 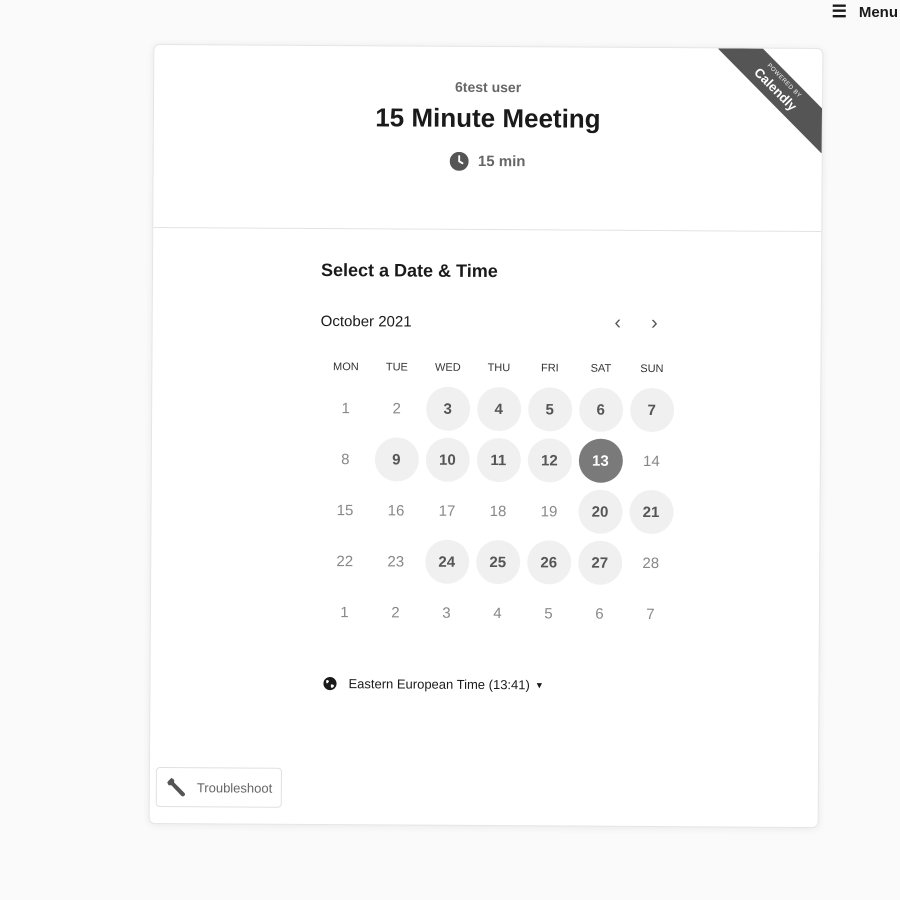 What do you see at coordinates (601, 368) in the screenshot?
I see `weekday-label: SAT` at bounding box center [601, 368].